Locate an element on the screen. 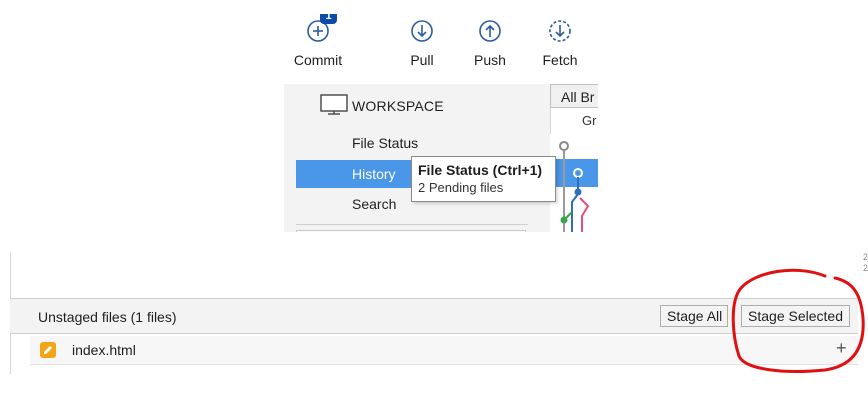 The image size is (868, 402). monitor-icon is located at coordinates (334, 104).